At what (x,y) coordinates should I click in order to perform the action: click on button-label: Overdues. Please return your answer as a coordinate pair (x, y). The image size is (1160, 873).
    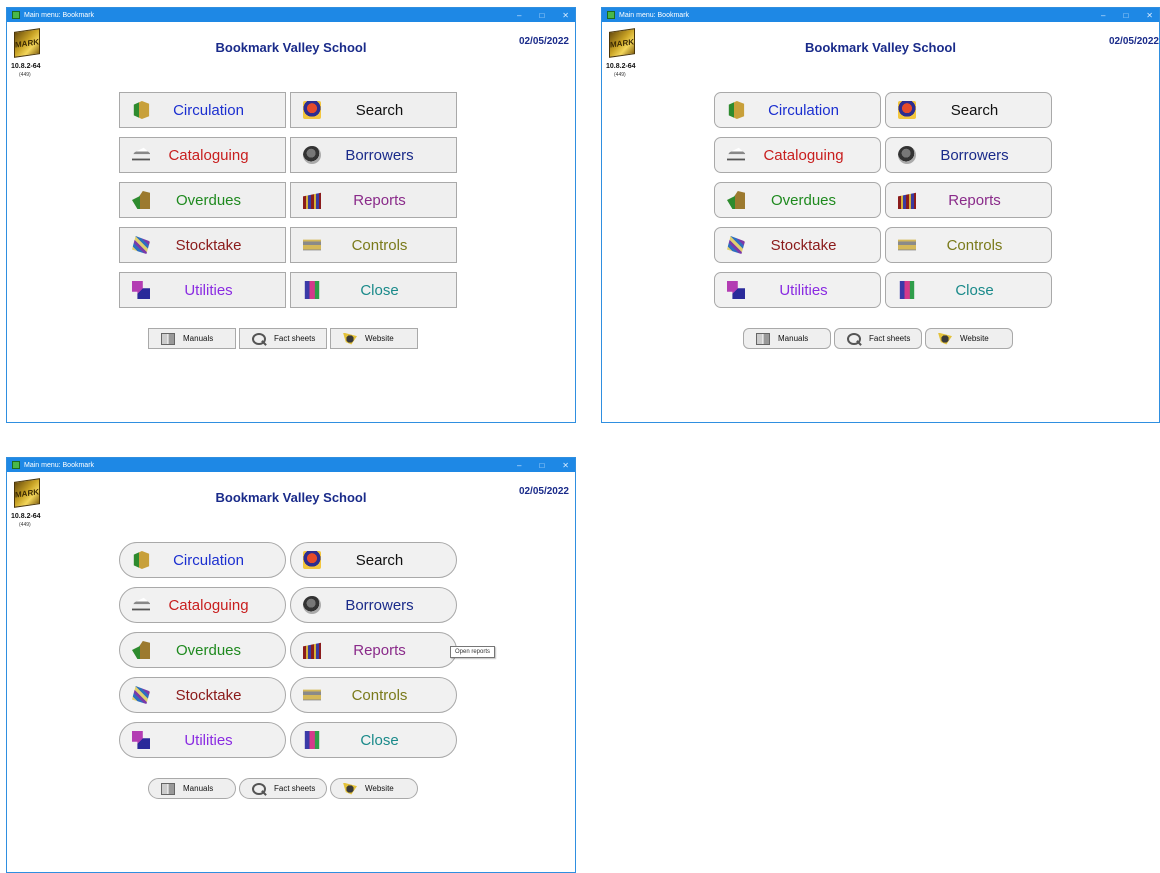
    Looking at the image, I should click on (208, 650).